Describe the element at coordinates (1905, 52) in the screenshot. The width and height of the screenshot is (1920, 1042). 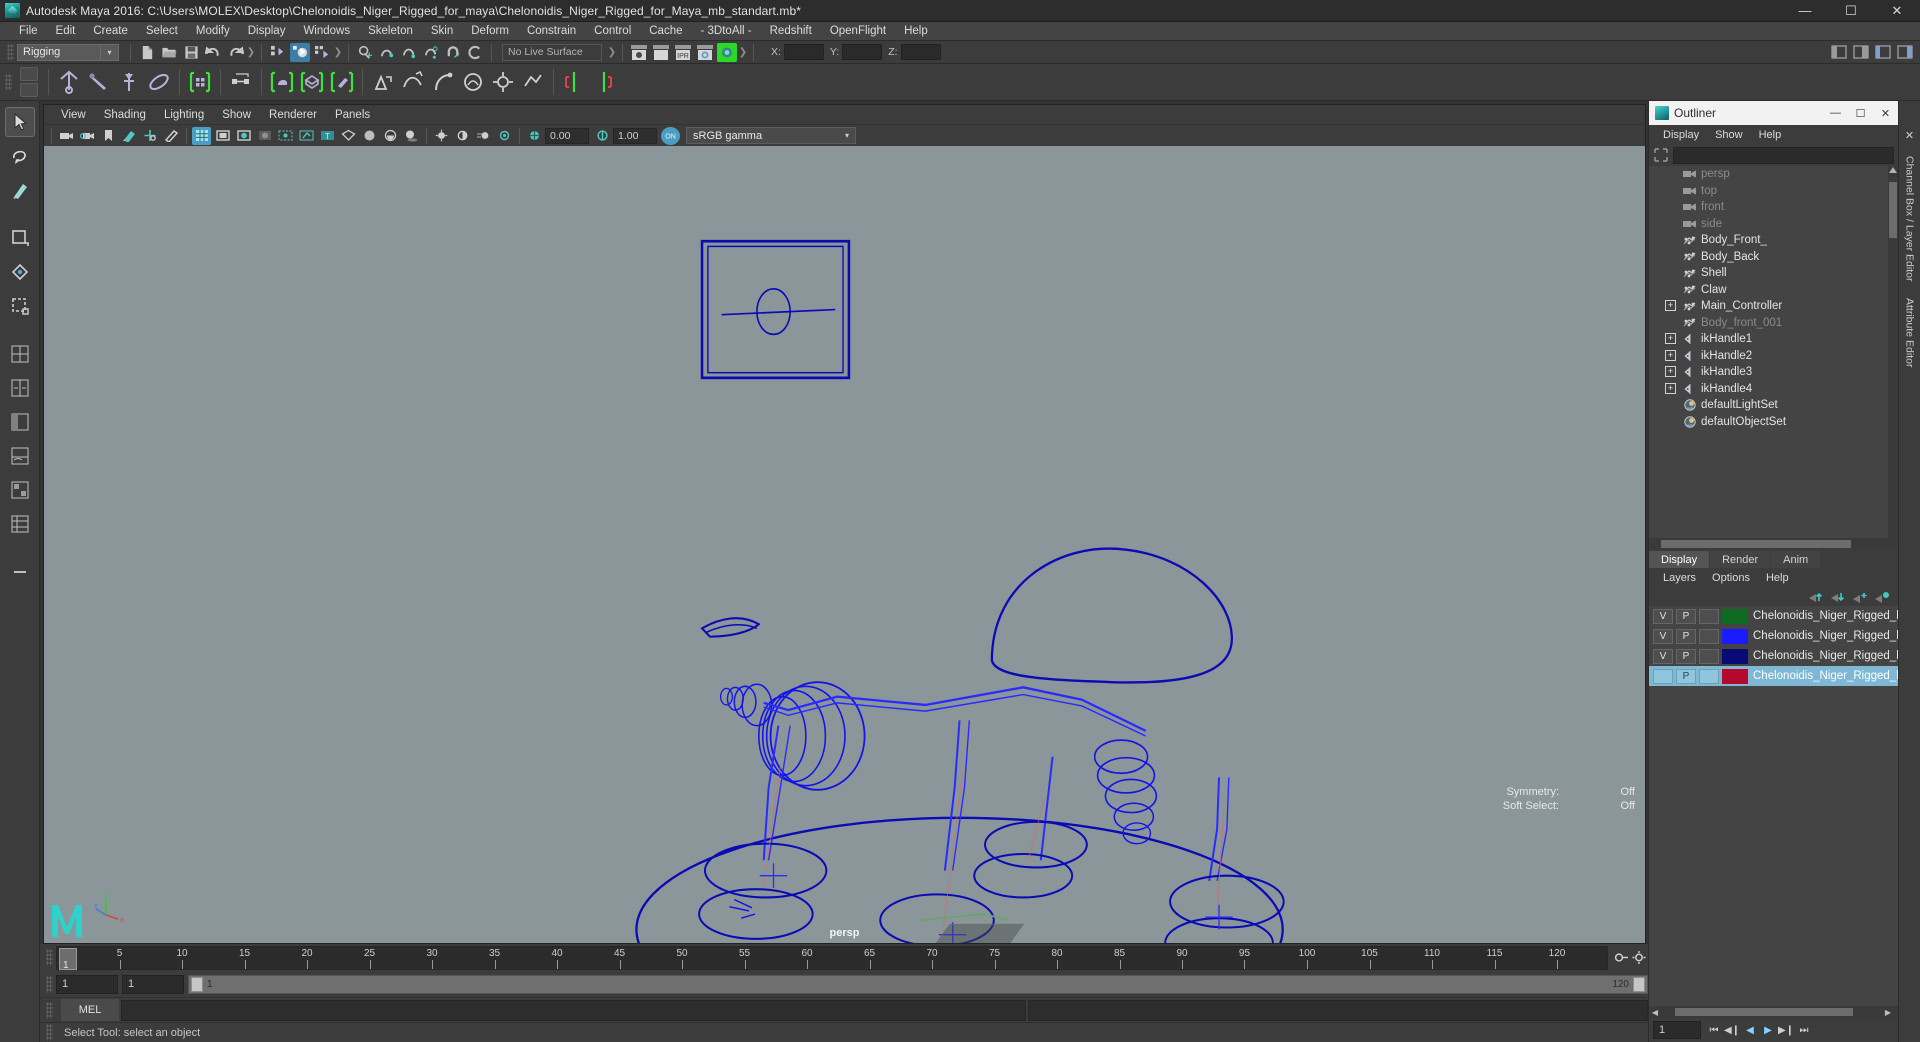
I see `show-both-editors-button` at that location.